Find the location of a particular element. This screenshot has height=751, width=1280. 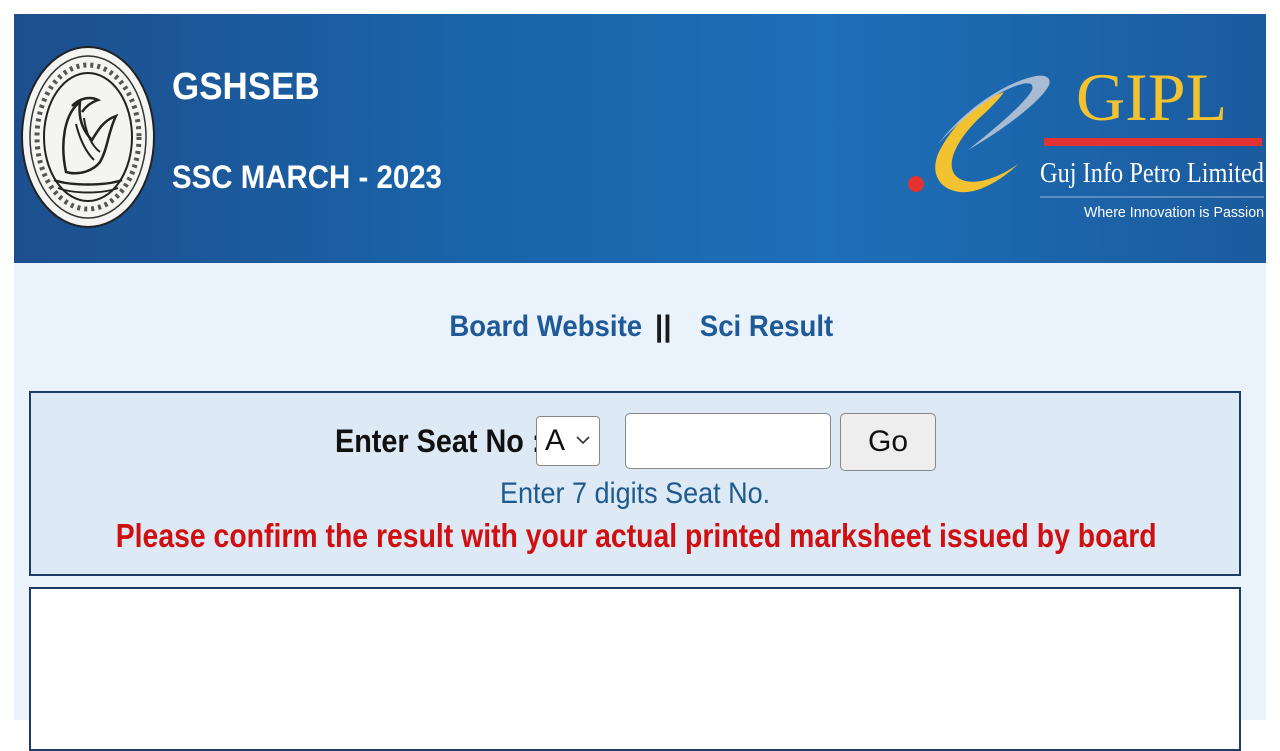

seat-number-input is located at coordinates (728, 441).